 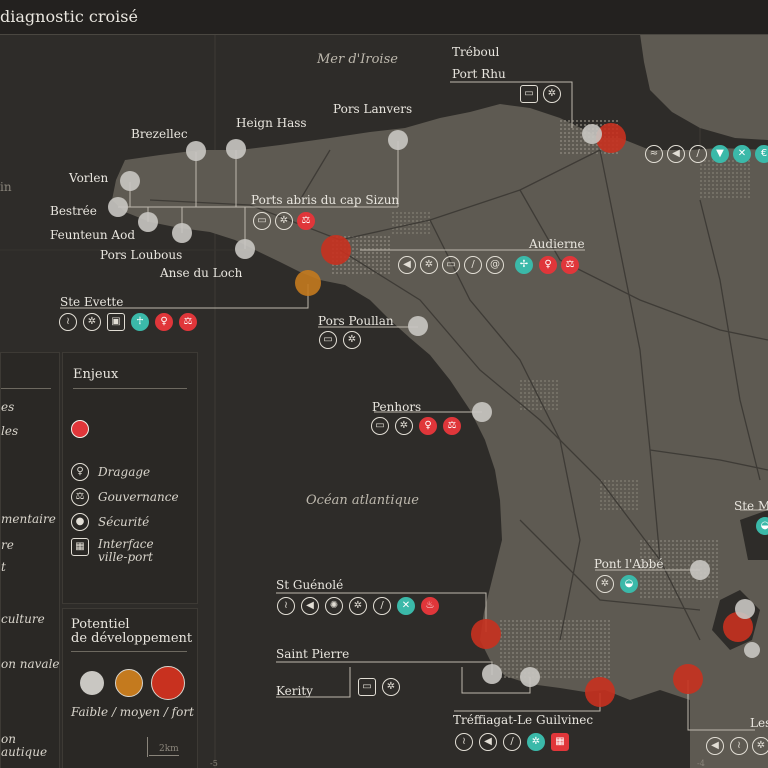 What do you see at coordinates (236, 149) in the screenshot?
I see `port-circle-heign-hass` at bounding box center [236, 149].